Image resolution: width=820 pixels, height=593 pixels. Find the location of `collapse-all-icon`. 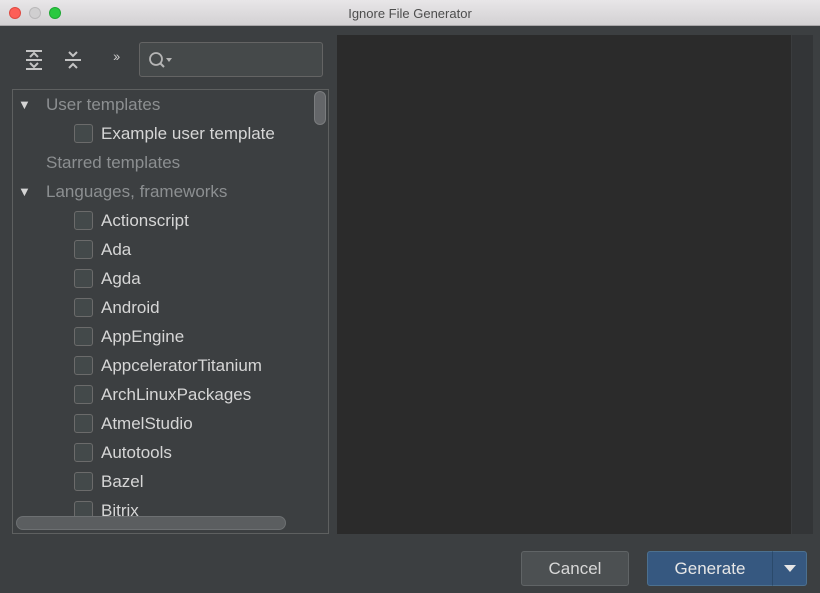

collapse-all-icon is located at coordinates (73, 60).